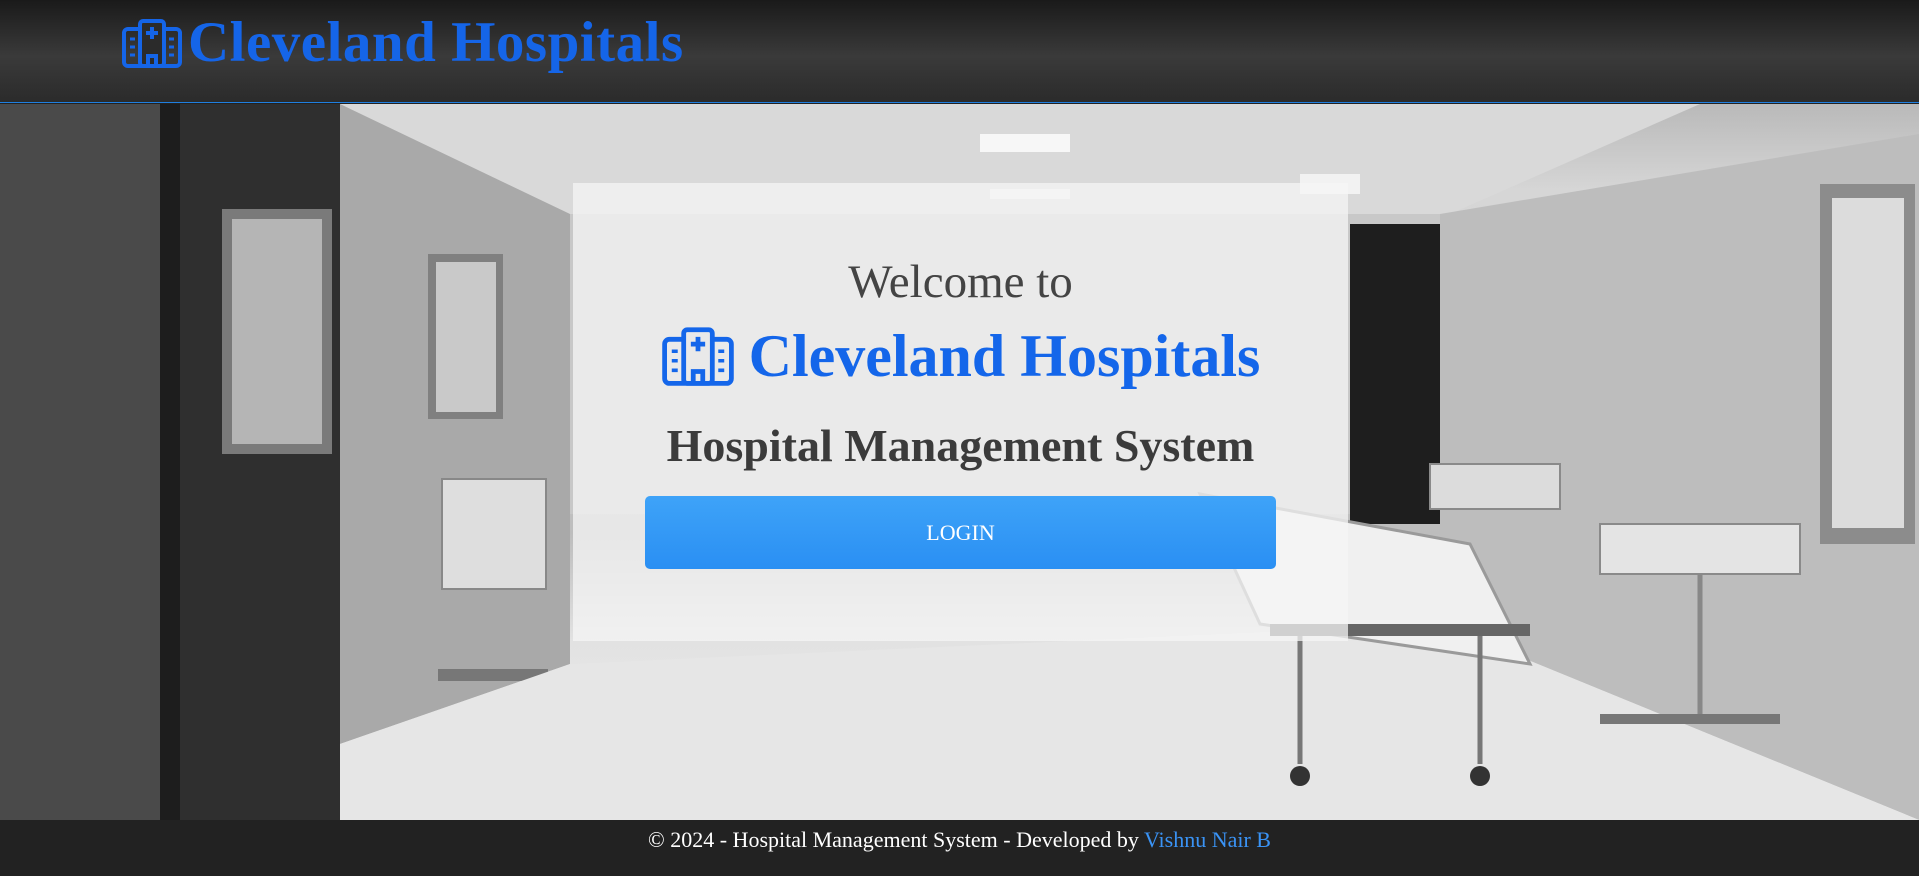  Describe the element at coordinates (1207, 839) in the screenshot. I see `developer-link: Vishnu Nair B` at that location.